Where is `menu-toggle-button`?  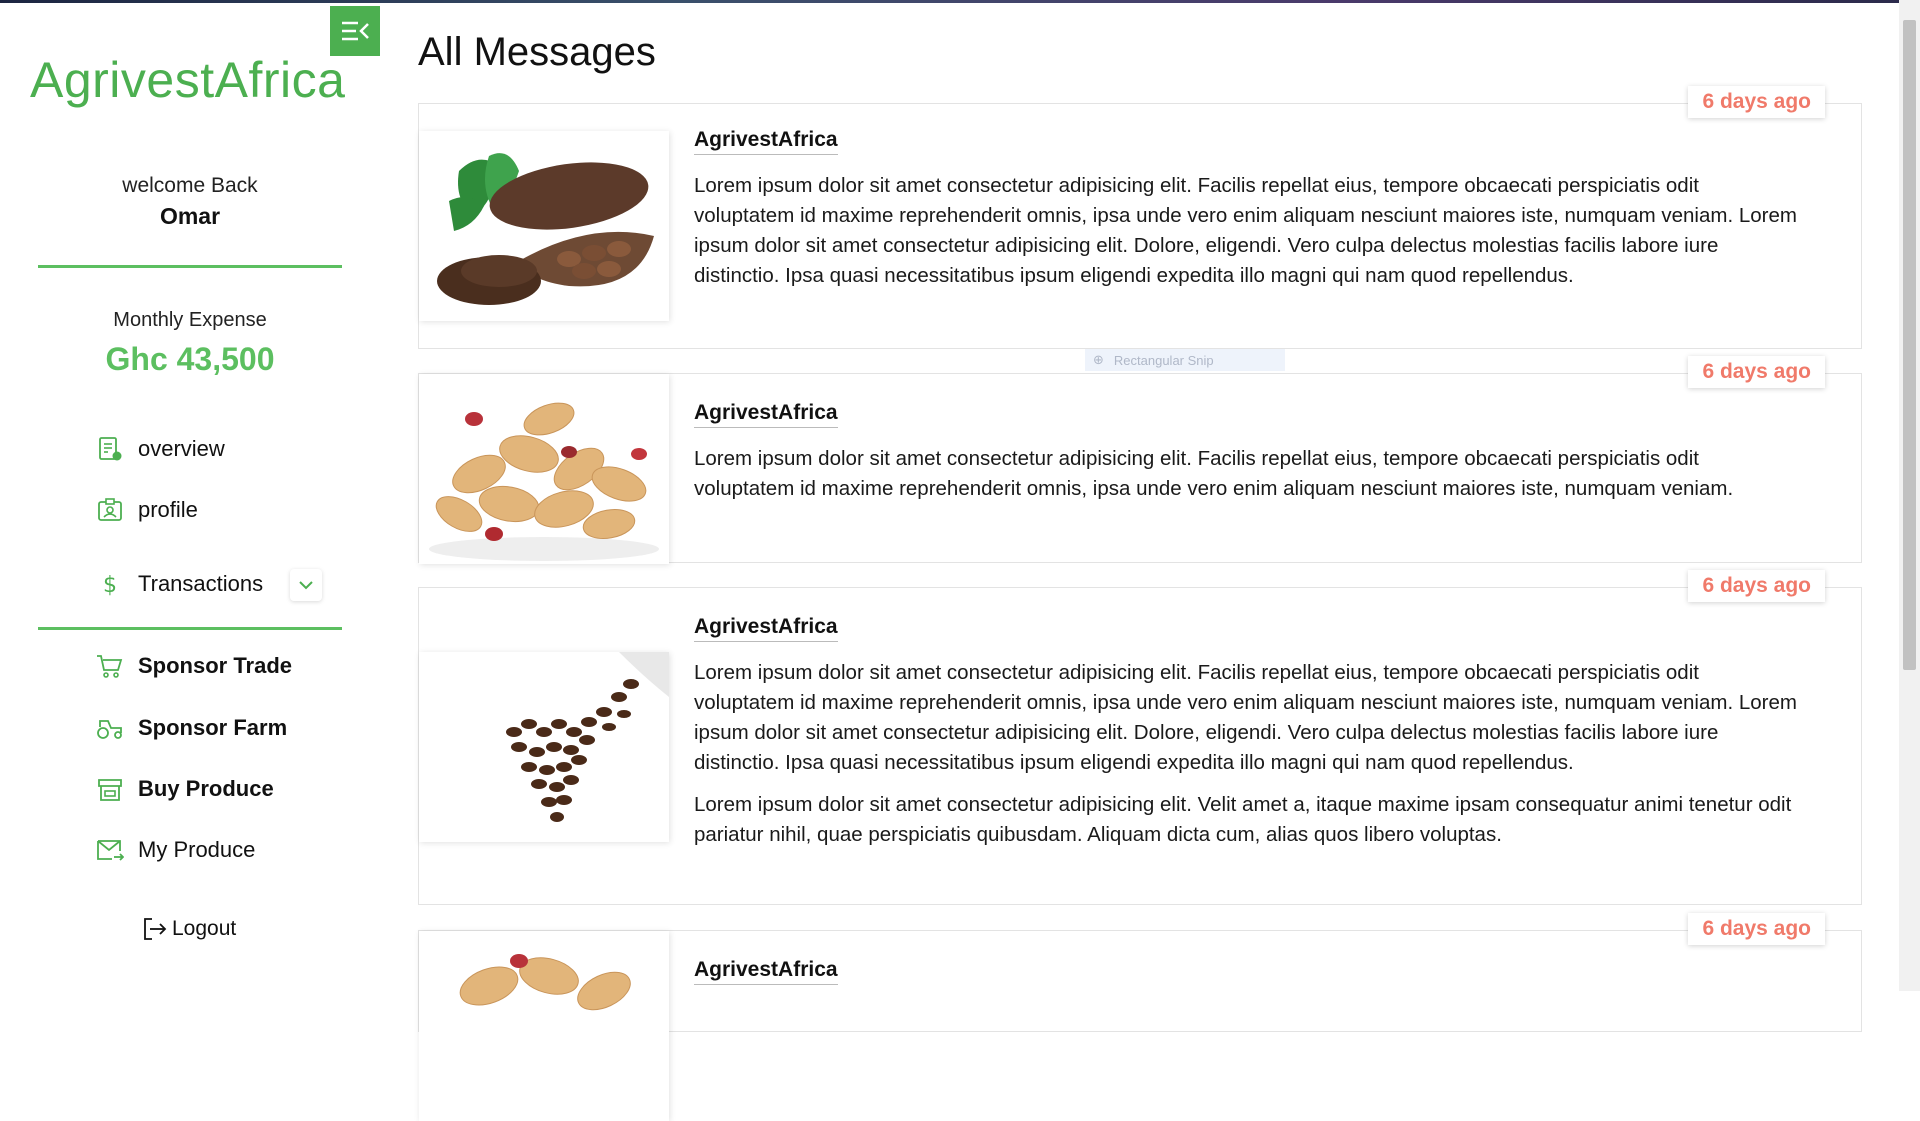 menu-toggle-button is located at coordinates (355, 31).